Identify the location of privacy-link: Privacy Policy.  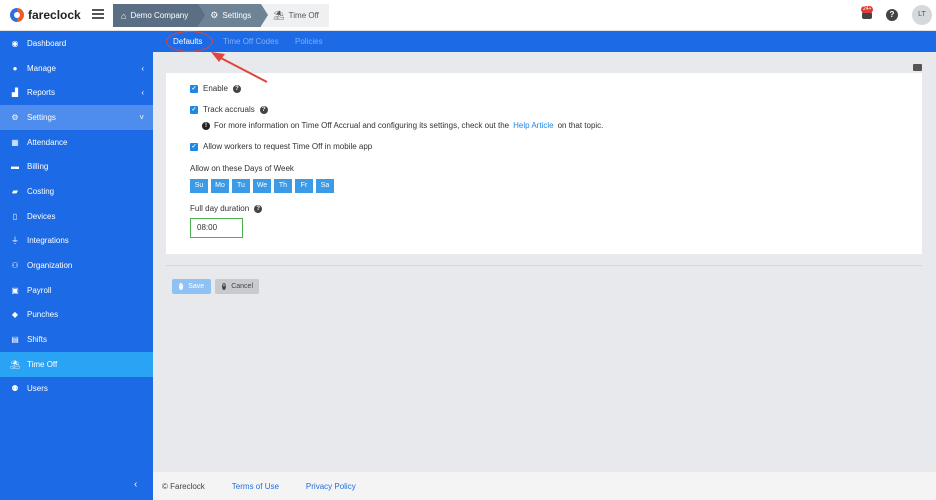
(331, 486).